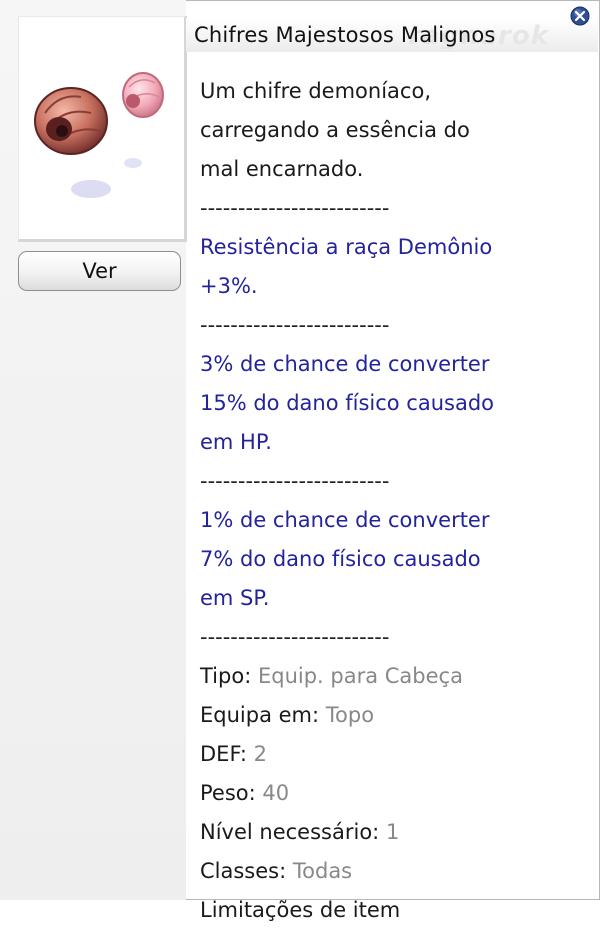  I want to click on effect-line: 1% de chance de converter, so click(345, 520).